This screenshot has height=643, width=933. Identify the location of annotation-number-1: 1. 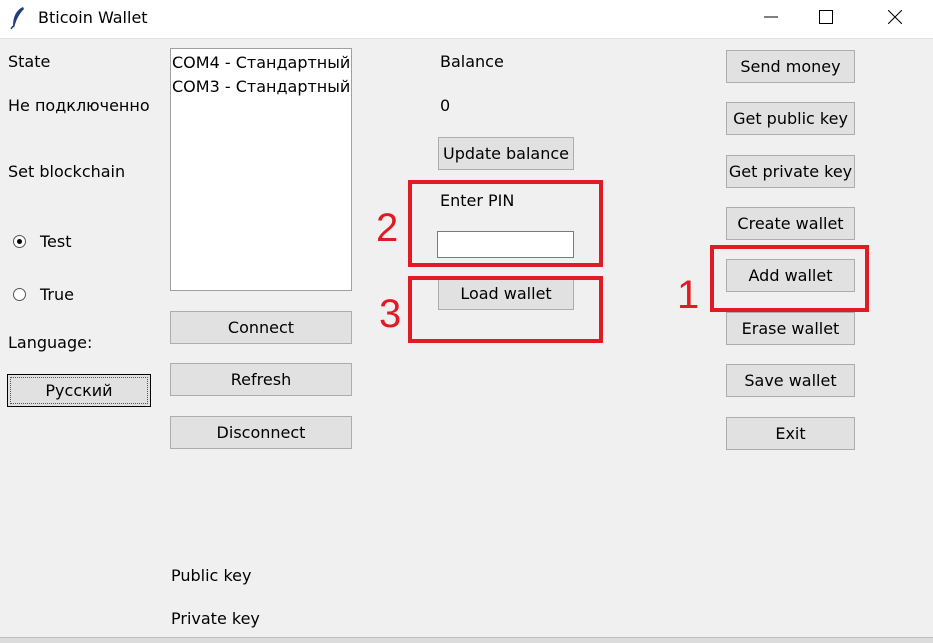
(688, 295).